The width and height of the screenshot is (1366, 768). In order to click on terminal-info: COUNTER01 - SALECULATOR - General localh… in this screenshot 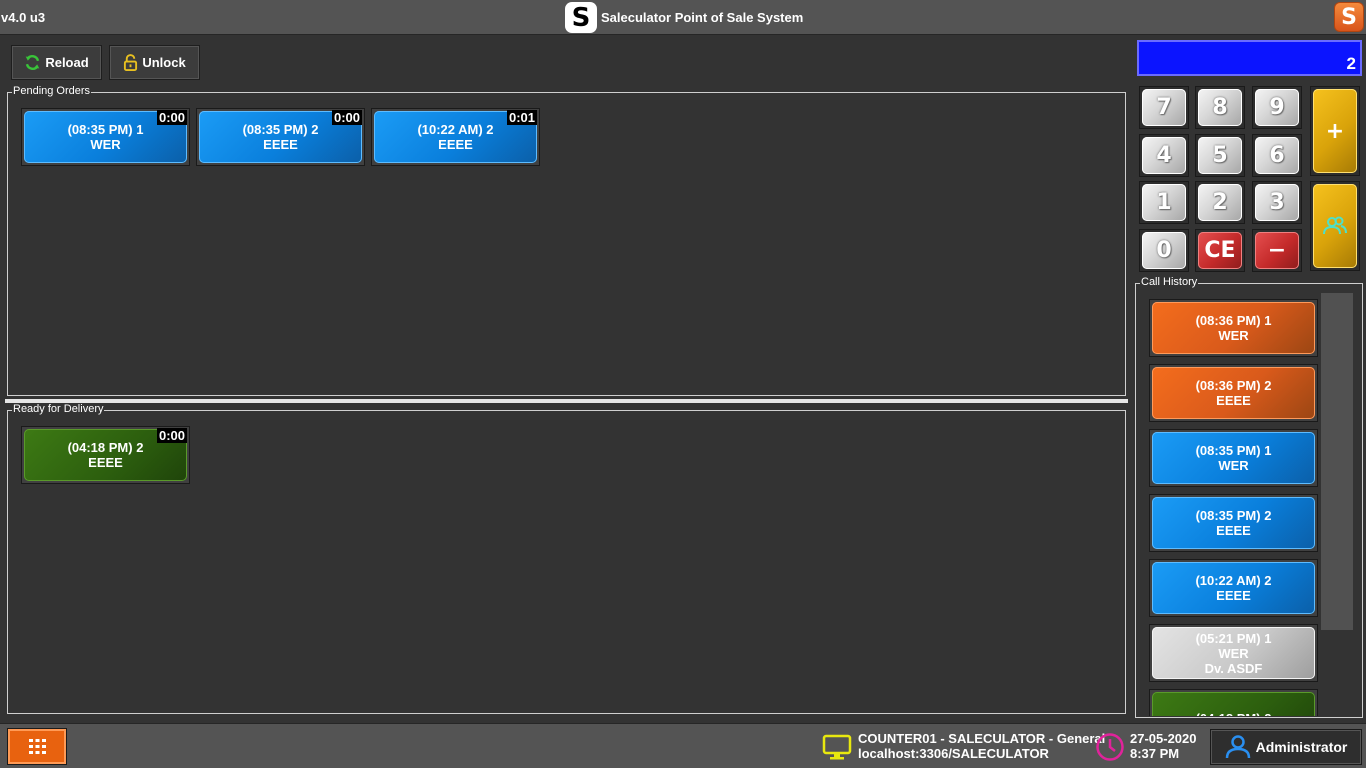, I will do `click(981, 746)`.